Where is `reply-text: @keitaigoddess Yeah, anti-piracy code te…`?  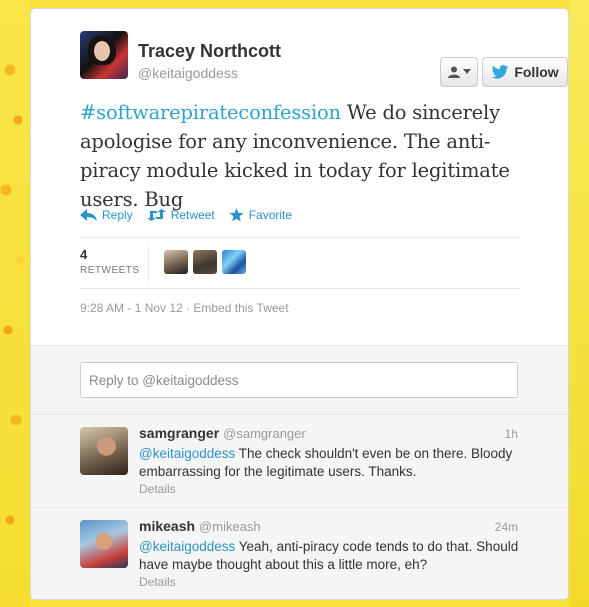
reply-text: @keitaigoddess Yeah, anti-piracy code te… is located at coordinates (329, 556).